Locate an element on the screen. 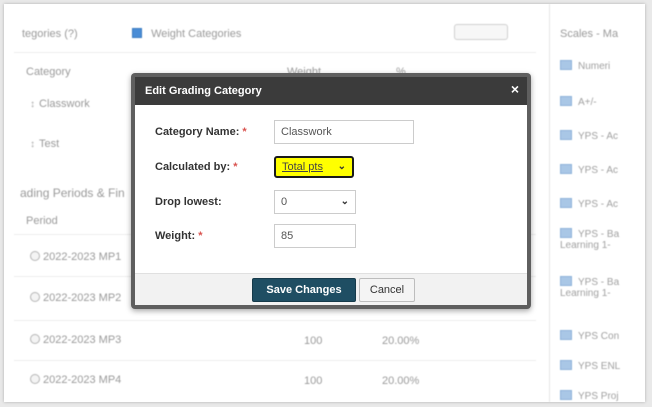 The image size is (652, 407). drop-lowest-label: Drop lowest: is located at coordinates (188, 202).